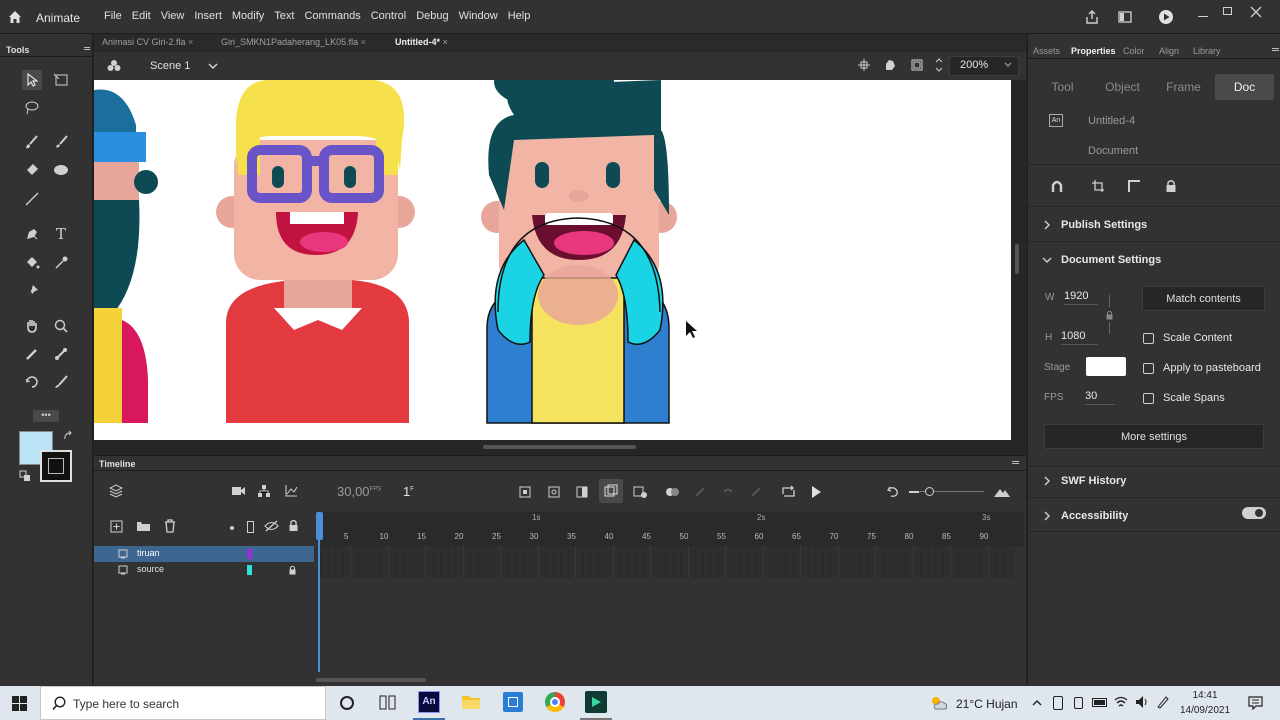  I want to click on fps-value: 30,00FPS, so click(359, 491).